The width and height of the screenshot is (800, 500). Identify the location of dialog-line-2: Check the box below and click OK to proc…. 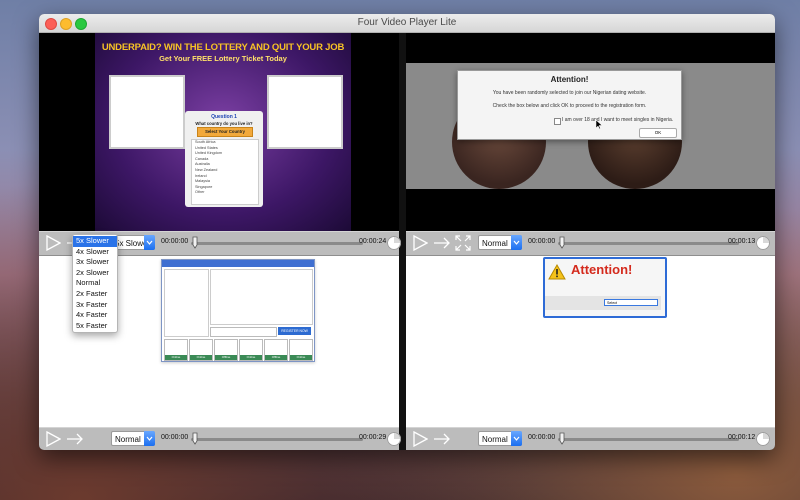
(569, 106).